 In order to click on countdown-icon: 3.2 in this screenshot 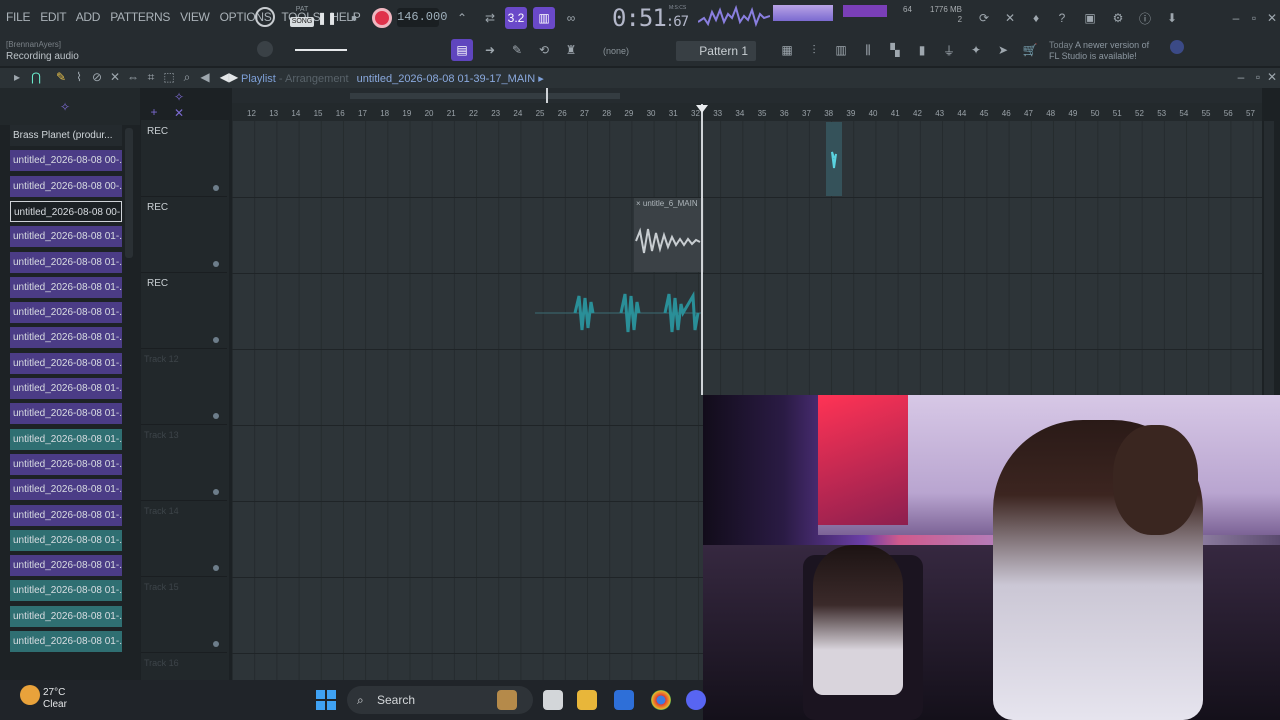, I will do `click(516, 18)`.